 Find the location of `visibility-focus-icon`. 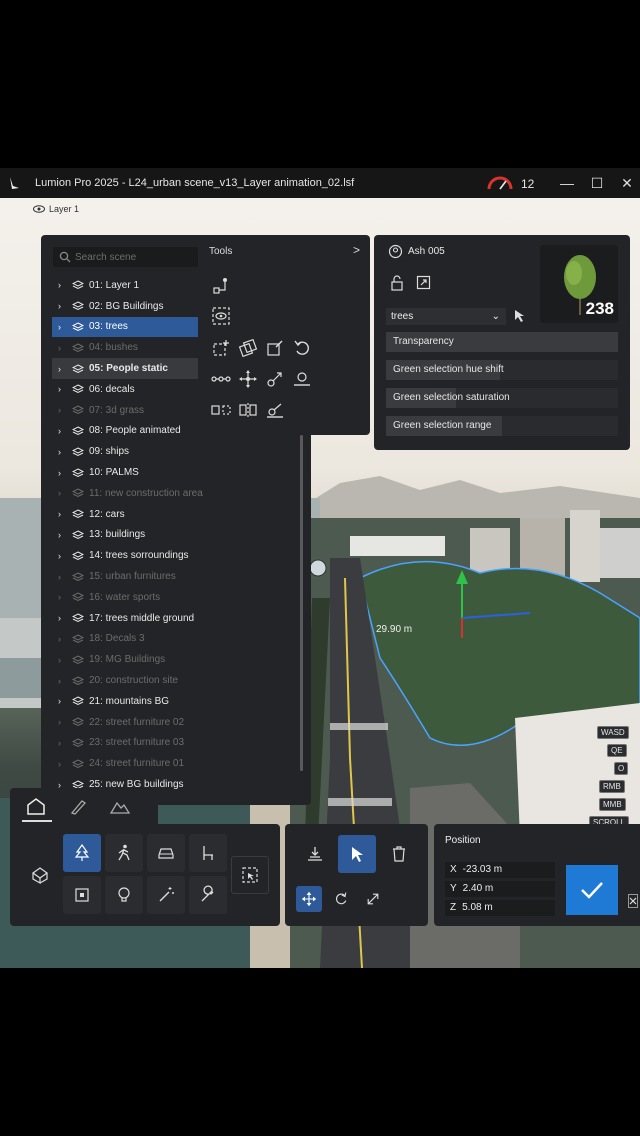

visibility-focus-icon is located at coordinates (221, 316).